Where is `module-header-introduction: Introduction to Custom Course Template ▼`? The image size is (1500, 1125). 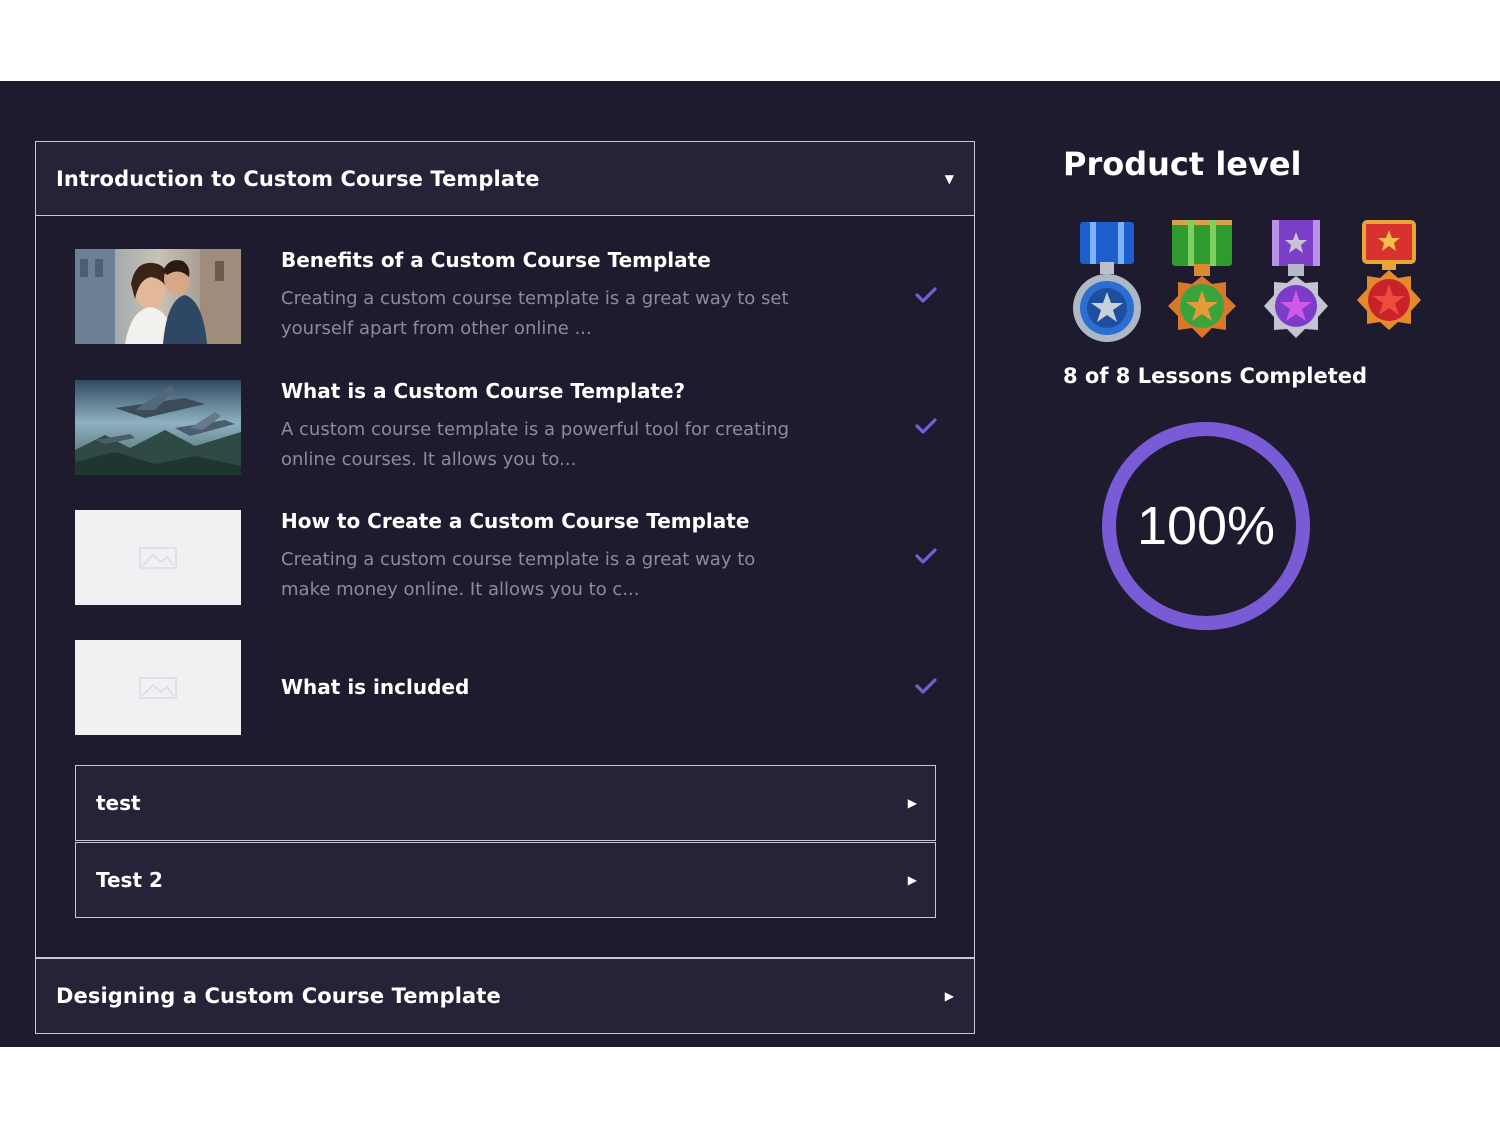
module-header-introduction: Introduction to Custom Course Template ▼ is located at coordinates (505, 179).